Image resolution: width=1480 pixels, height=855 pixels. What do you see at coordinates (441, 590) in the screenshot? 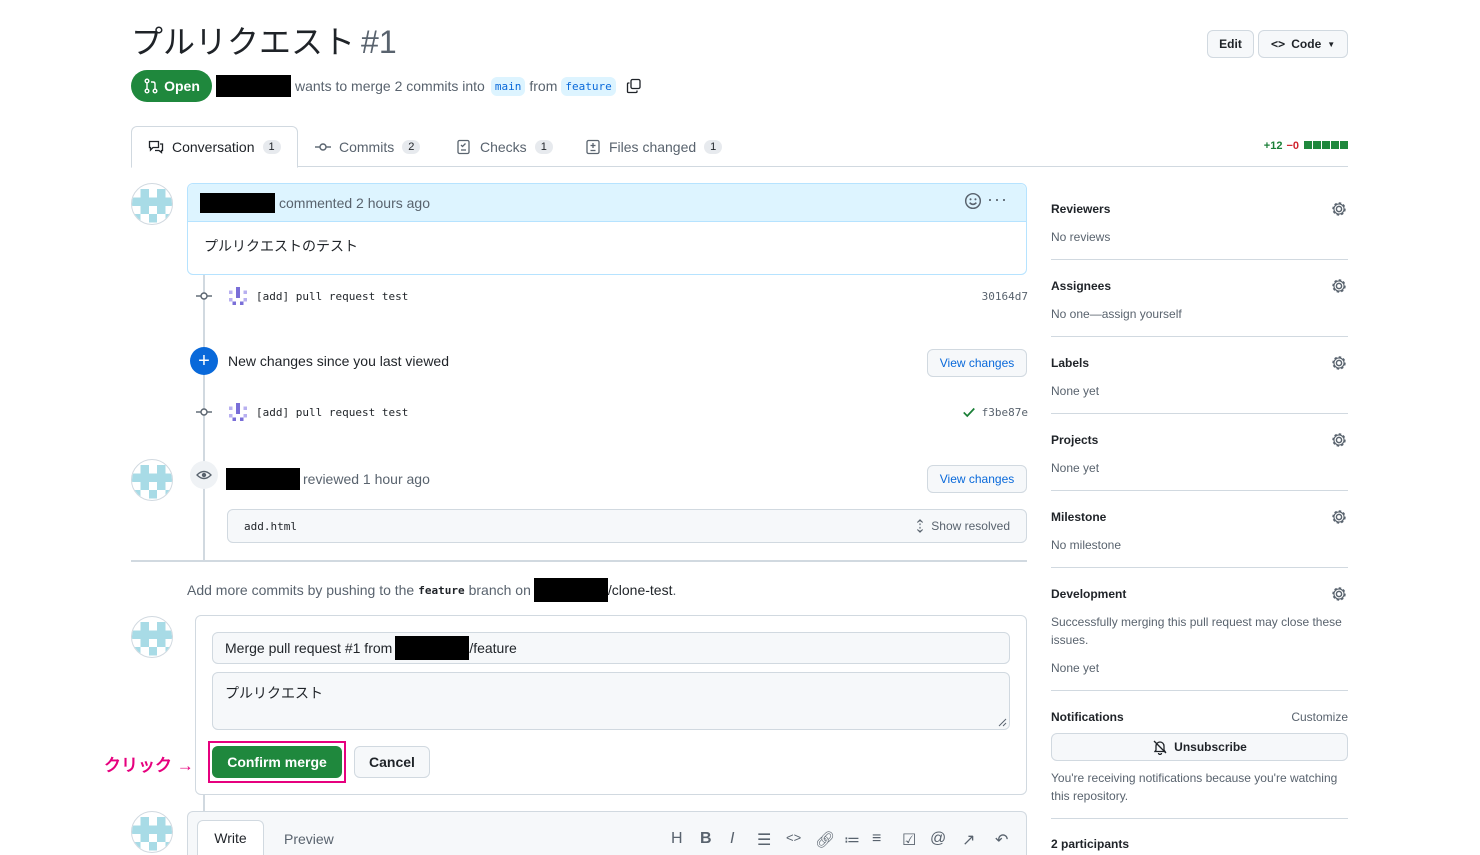
I see `push-branch: feature` at bounding box center [441, 590].